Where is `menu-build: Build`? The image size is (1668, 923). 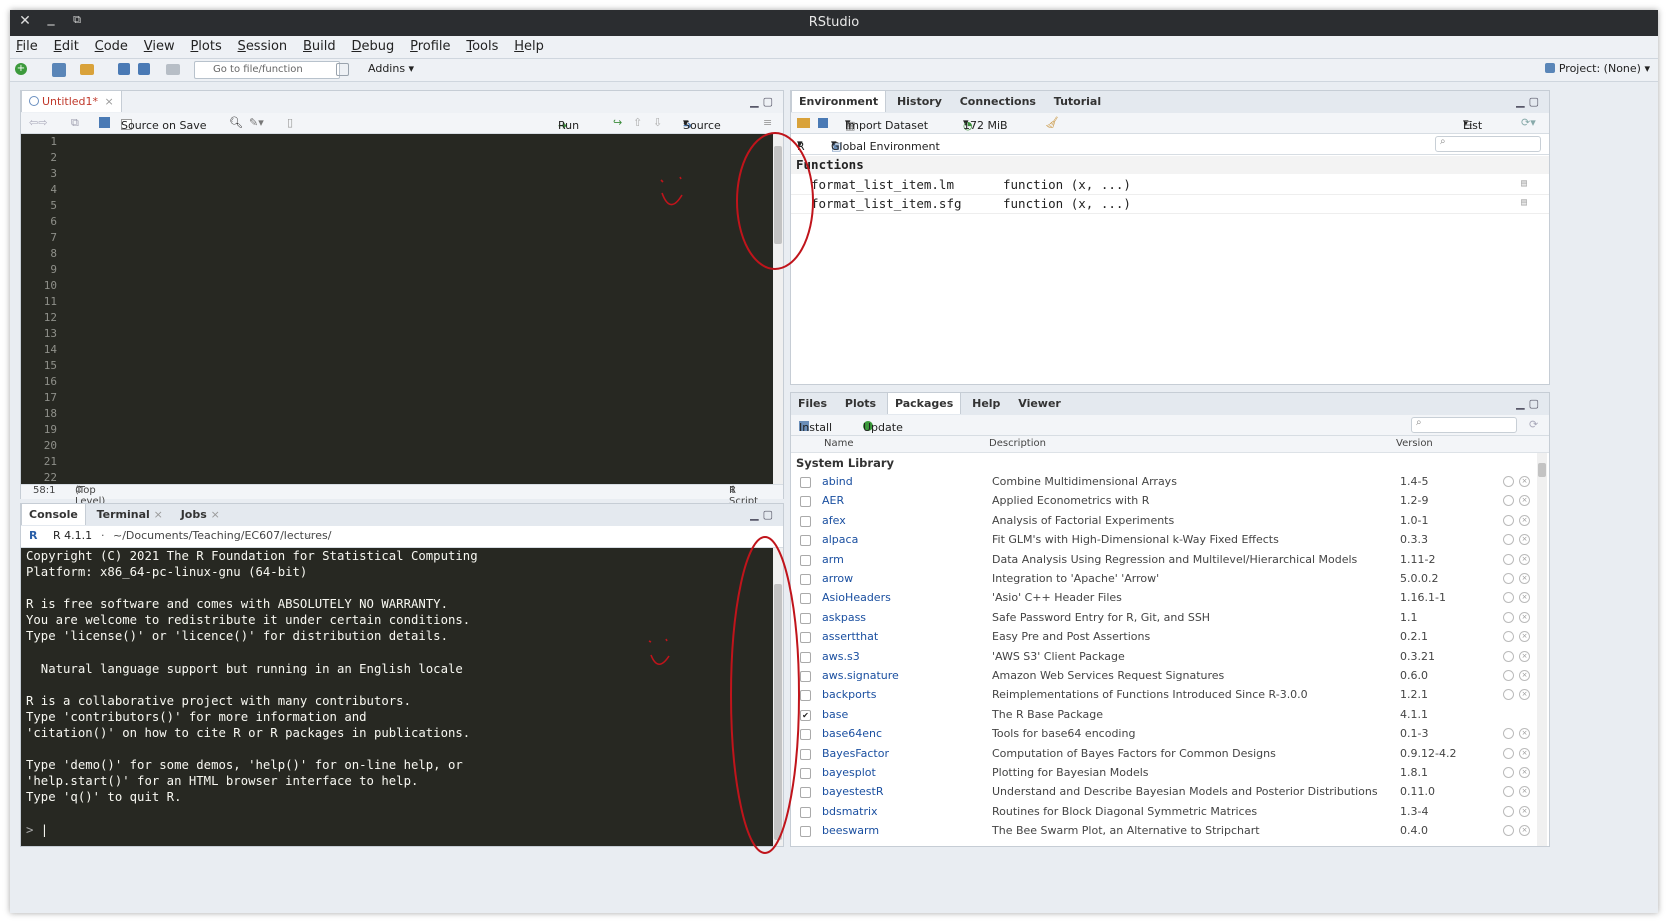 menu-build: Build is located at coordinates (319, 45).